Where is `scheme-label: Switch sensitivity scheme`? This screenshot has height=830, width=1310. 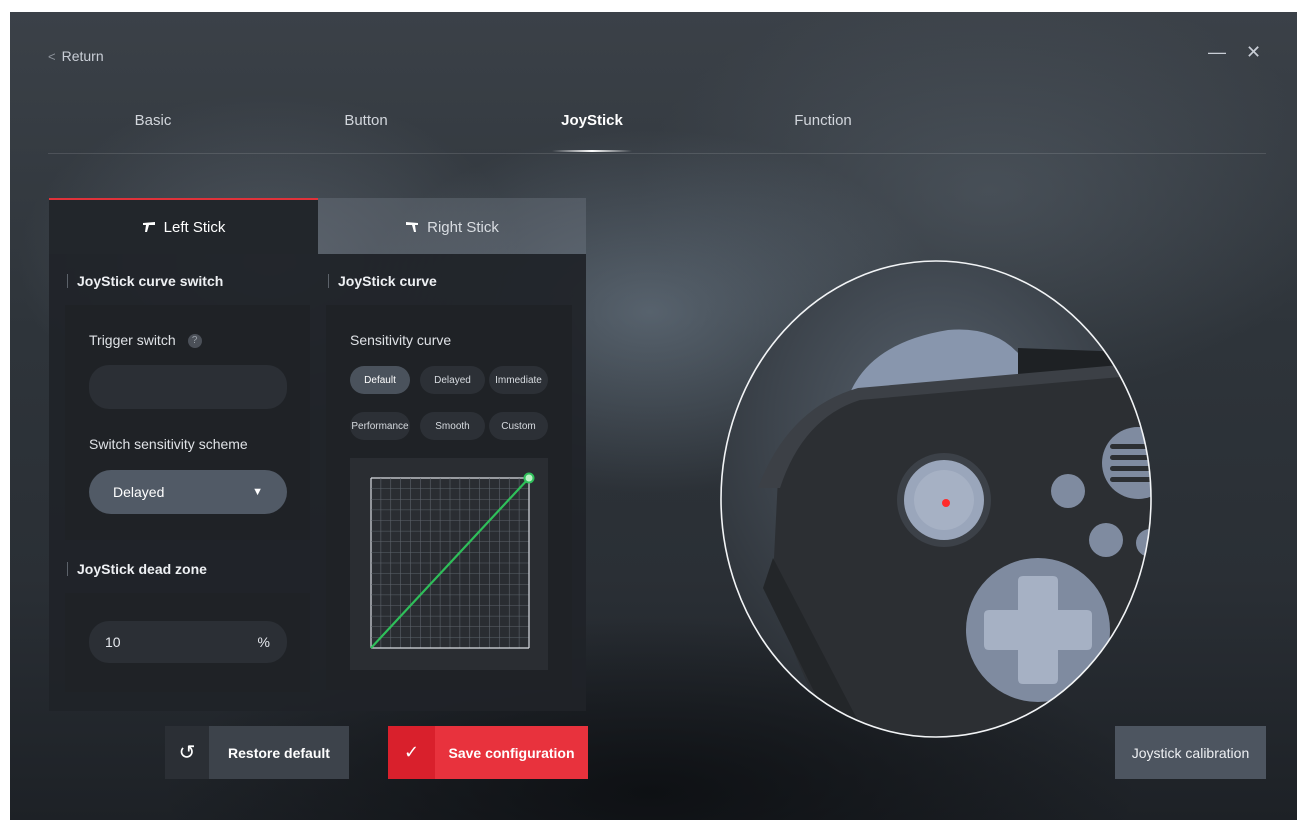 scheme-label: Switch sensitivity scheme is located at coordinates (168, 444).